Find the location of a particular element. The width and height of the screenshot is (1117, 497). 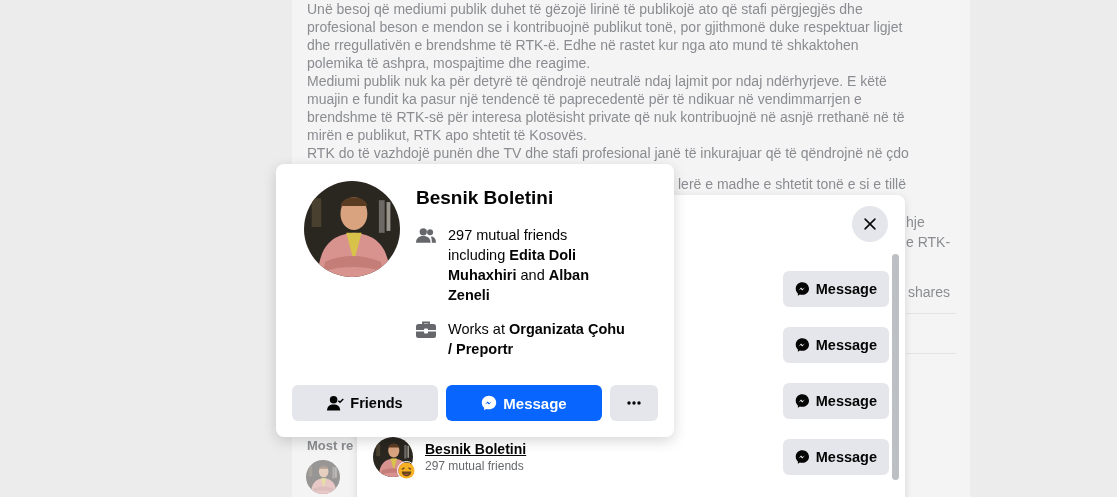

profile-name-link: Besnik Boletini is located at coordinates (476, 449).